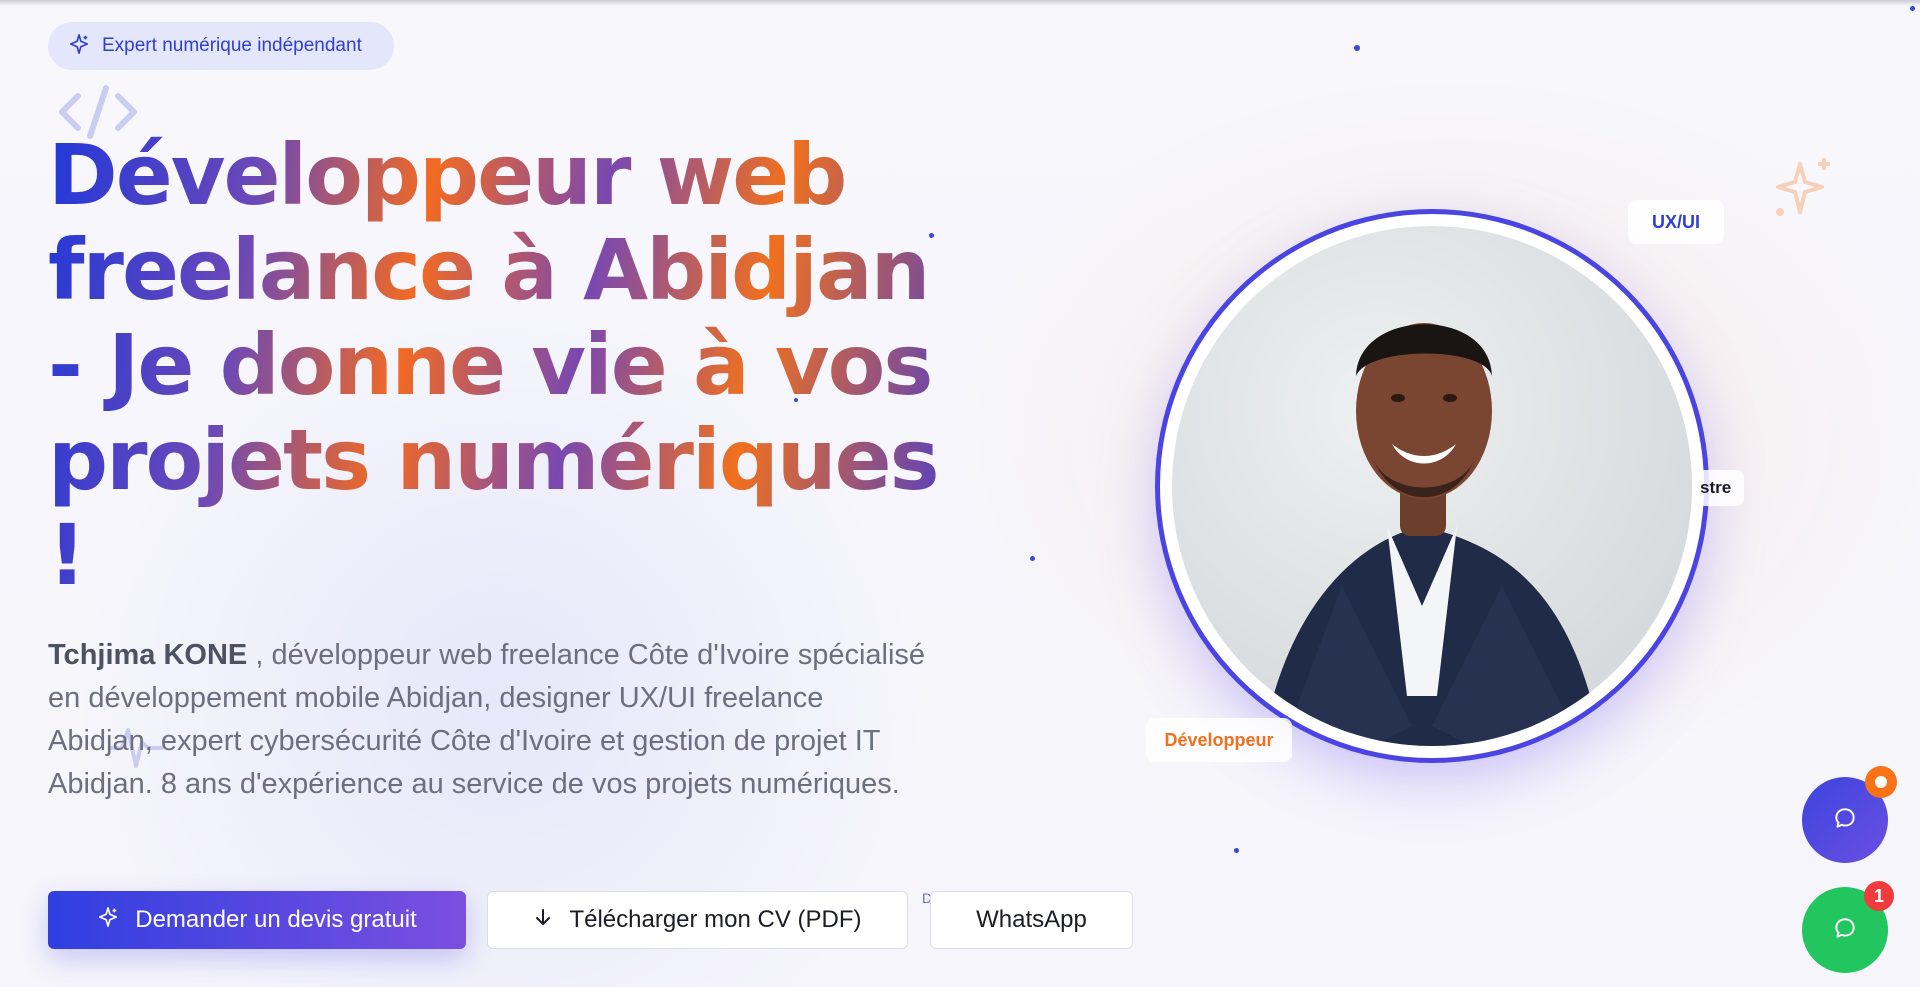  What do you see at coordinates (960, 3) in the screenshot?
I see `top-shadow` at bounding box center [960, 3].